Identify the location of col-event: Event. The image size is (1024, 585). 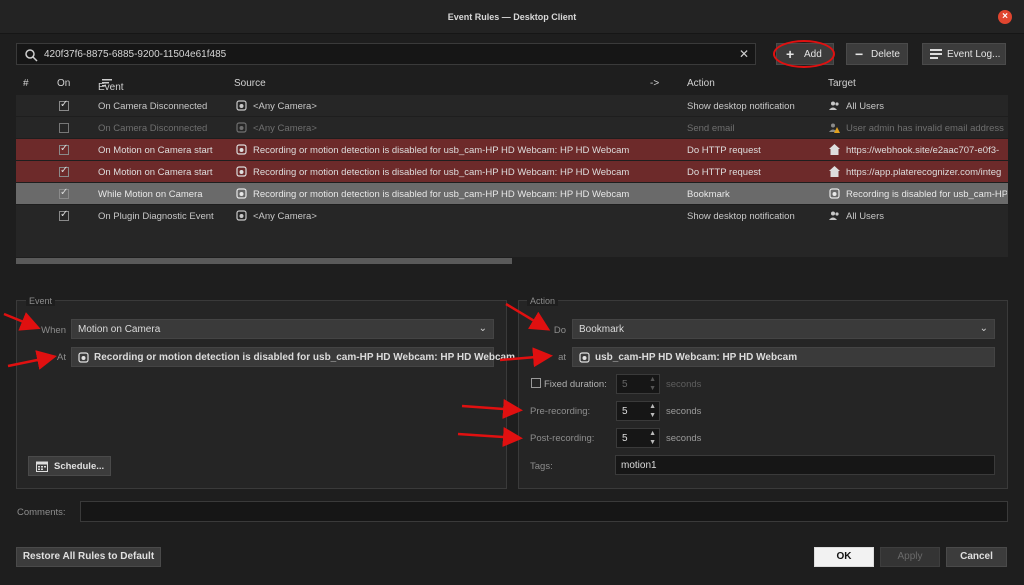
(111, 85).